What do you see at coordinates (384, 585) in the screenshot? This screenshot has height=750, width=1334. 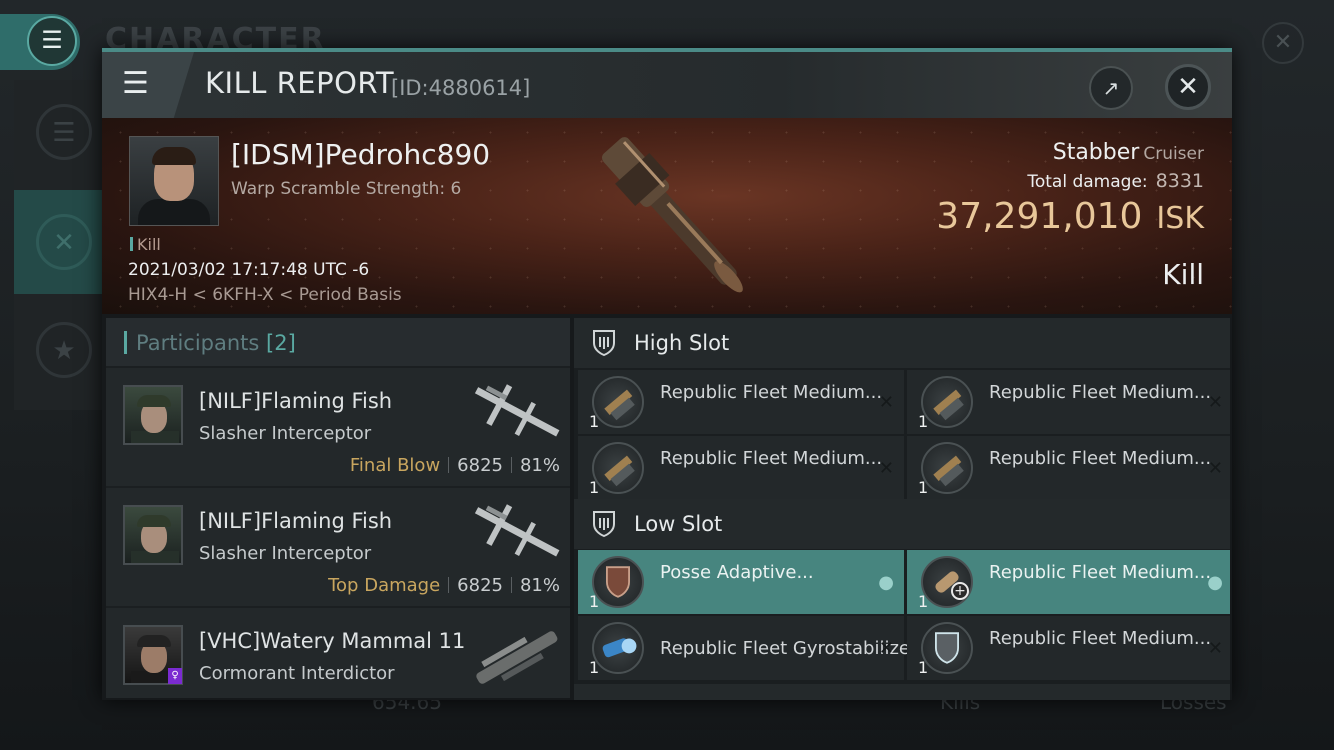 I see `top-damage-label: Top Damage` at bounding box center [384, 585].